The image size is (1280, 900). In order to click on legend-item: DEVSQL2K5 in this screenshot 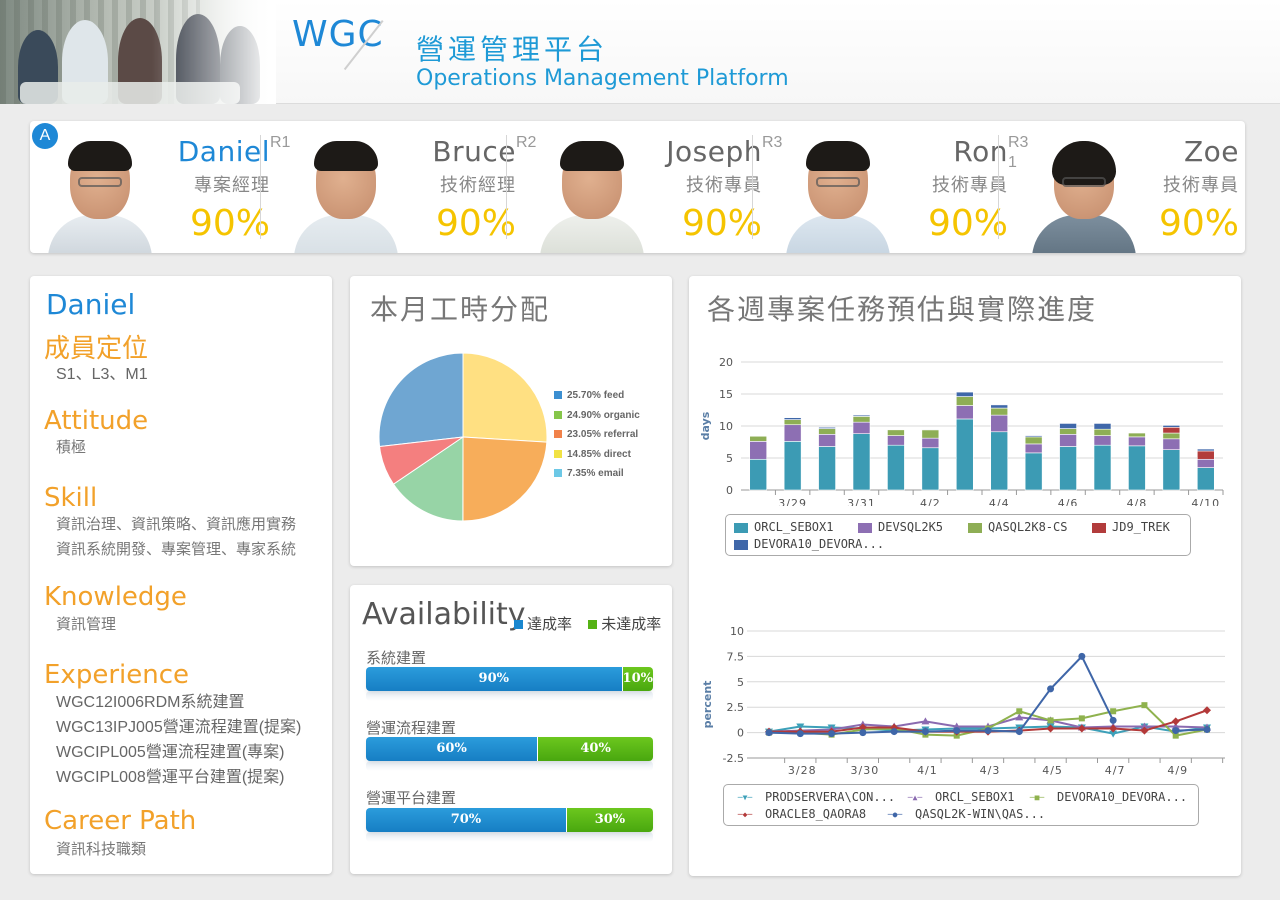, I will do `click(900, 527)`.